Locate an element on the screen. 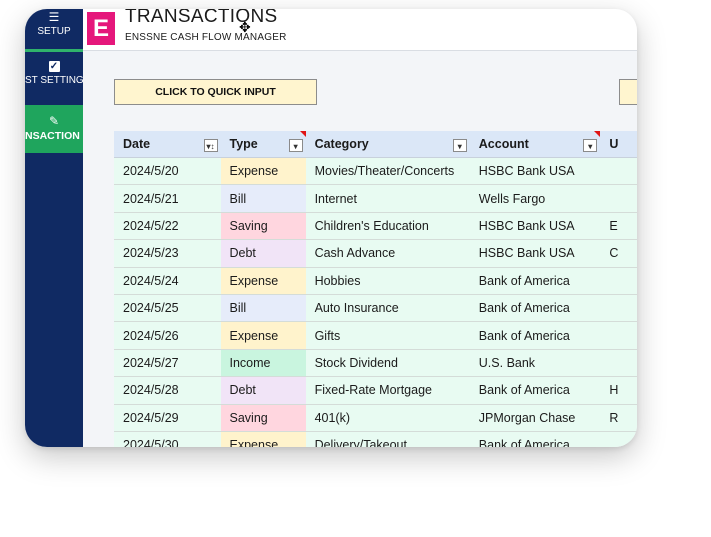 The height and width of the screenshot is (537, 711). cell-date: 2024/5/27 is located at coordinates (167, 363).